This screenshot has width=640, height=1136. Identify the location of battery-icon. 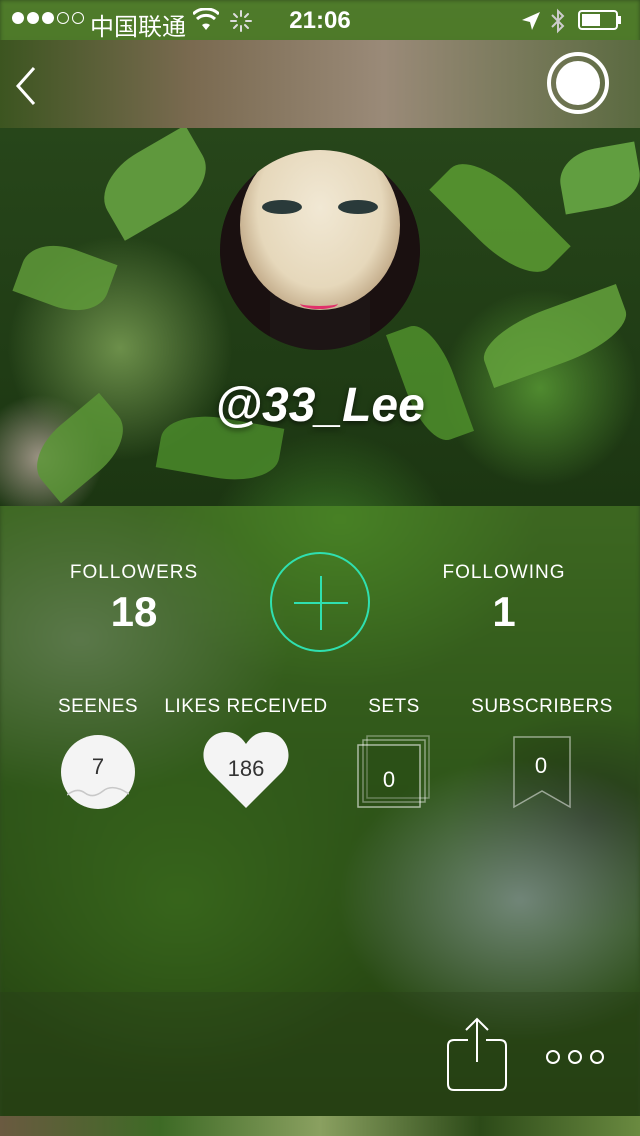
(599, 20).